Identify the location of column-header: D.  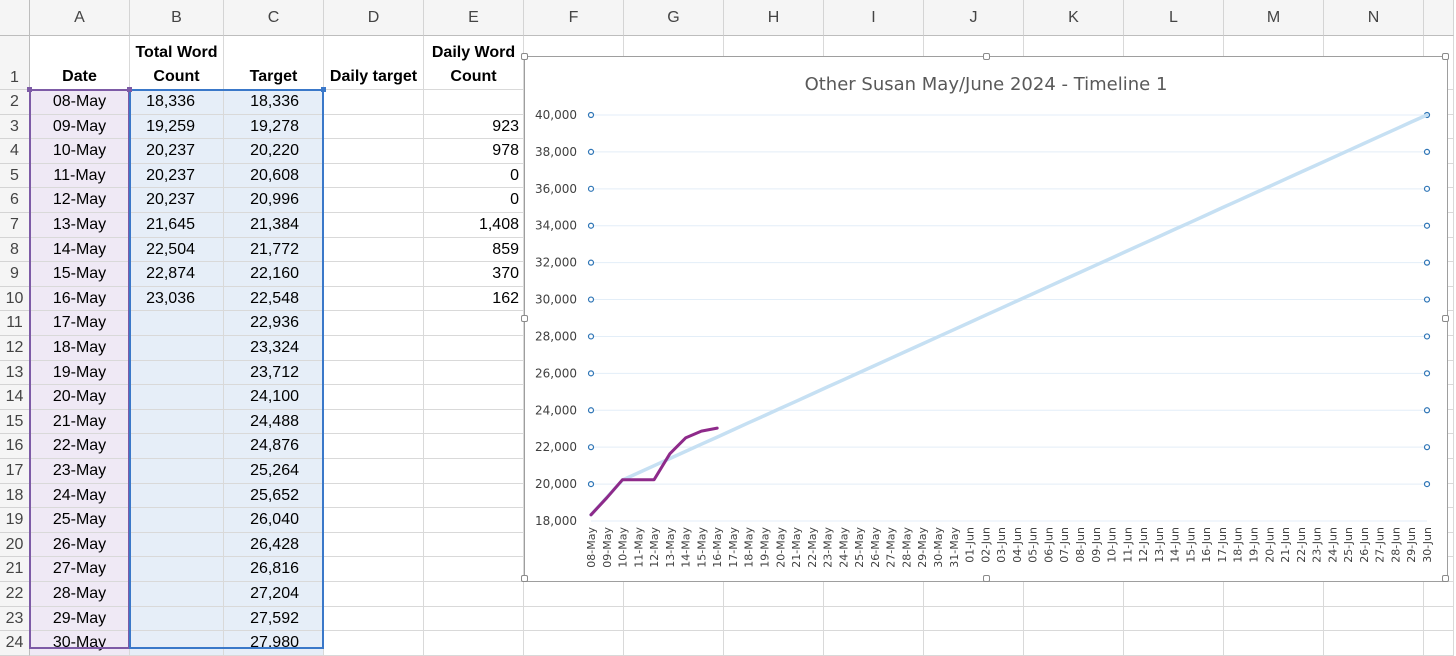
(374, 18).